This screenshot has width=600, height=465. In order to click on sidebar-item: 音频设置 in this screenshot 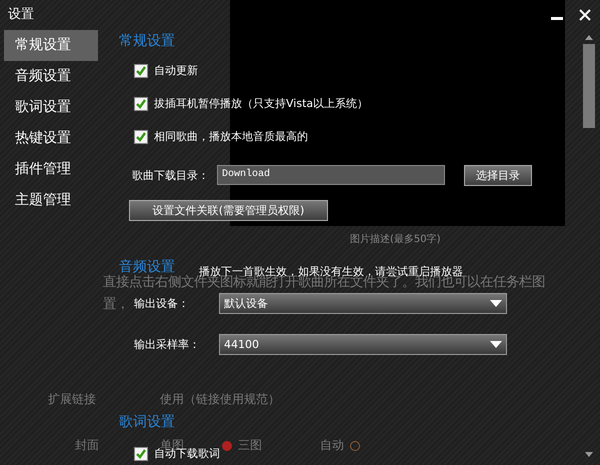, I will do `click(51, 76)`.